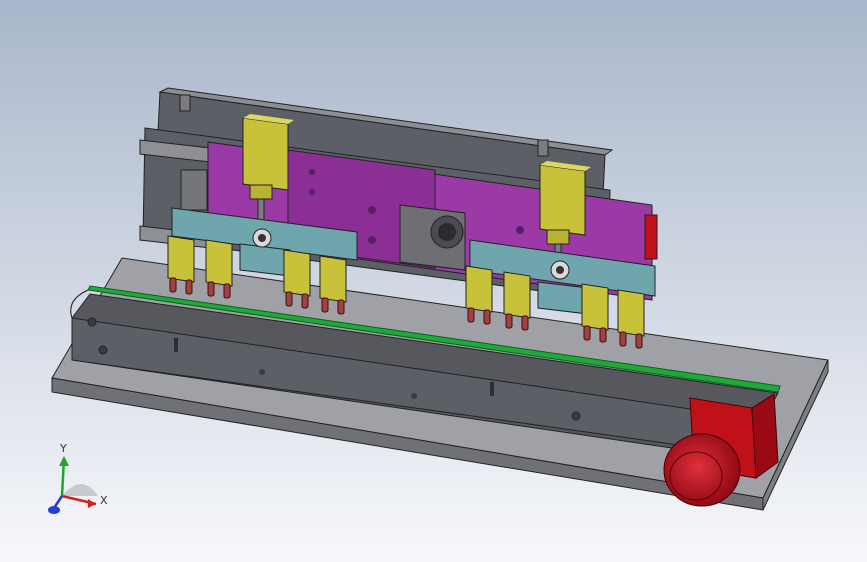  I want to click on y-axis-label: Y, so click(63, 448).